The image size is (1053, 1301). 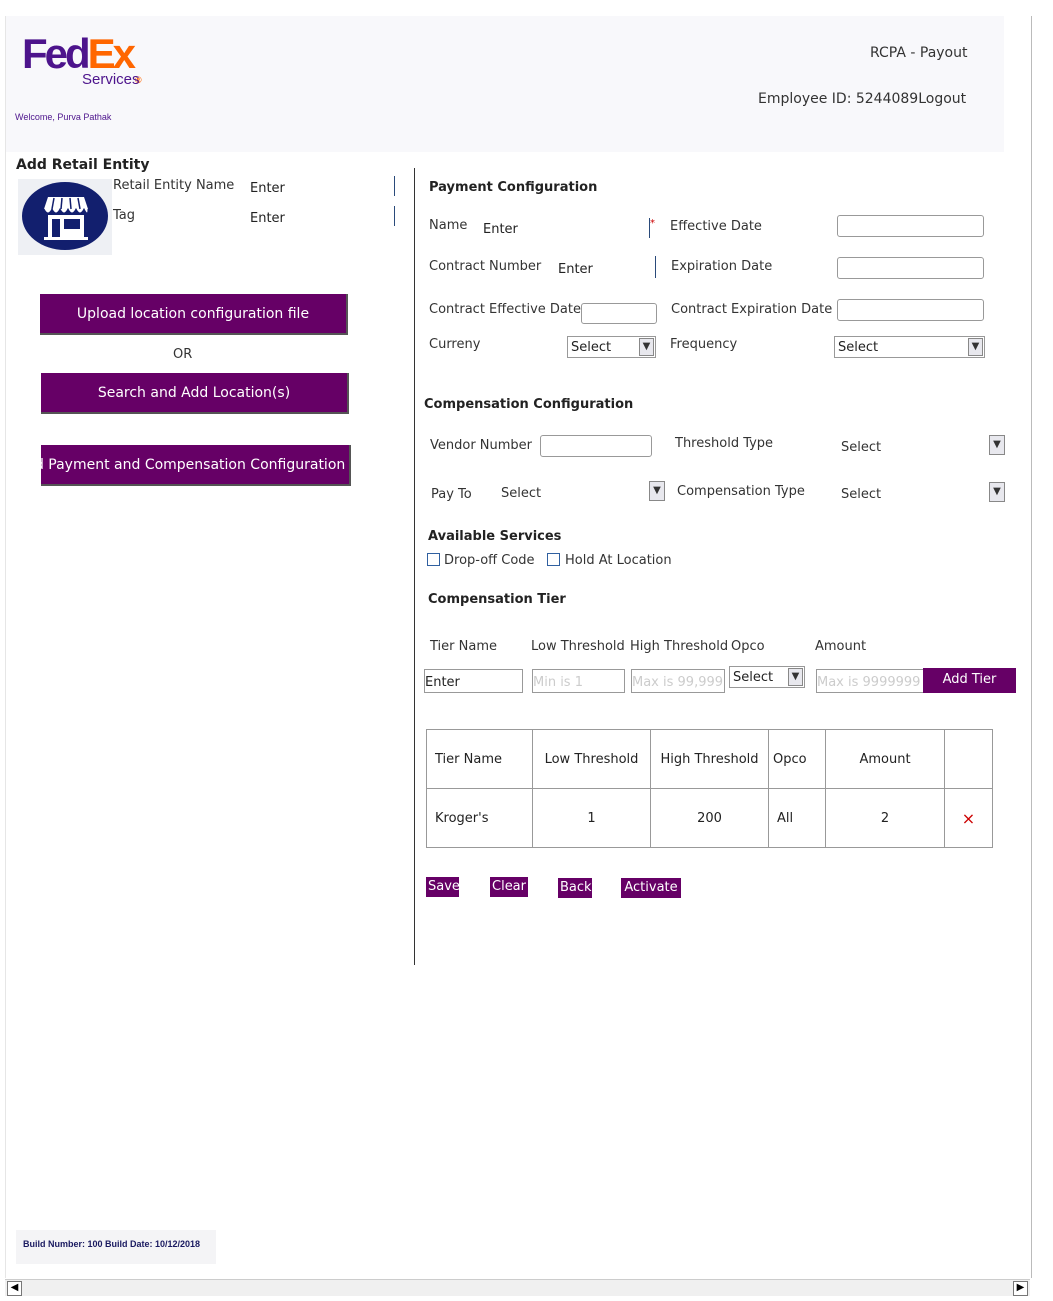 What do you see at coordinates (885, 818) in the screenshot?
I see `cell-amount: 2` at bounding box center [885, 818].